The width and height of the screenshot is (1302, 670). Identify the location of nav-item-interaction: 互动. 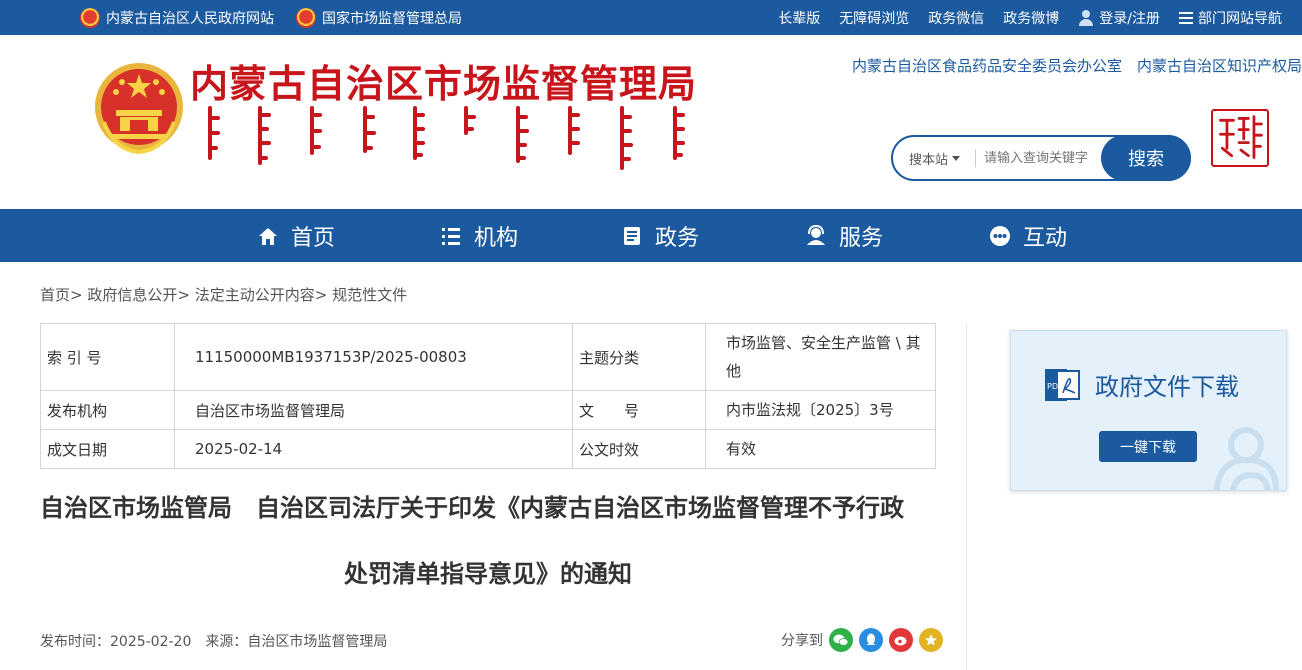
(1028, 235).